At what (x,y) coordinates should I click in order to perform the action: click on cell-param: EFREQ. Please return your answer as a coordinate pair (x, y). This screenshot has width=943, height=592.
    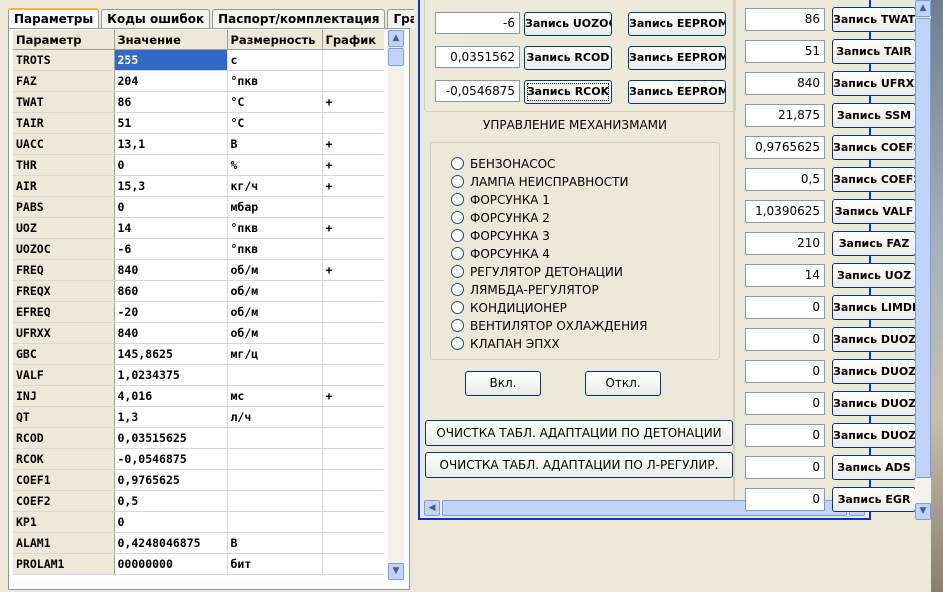
    Looking at the image, I should click on (64, 312).